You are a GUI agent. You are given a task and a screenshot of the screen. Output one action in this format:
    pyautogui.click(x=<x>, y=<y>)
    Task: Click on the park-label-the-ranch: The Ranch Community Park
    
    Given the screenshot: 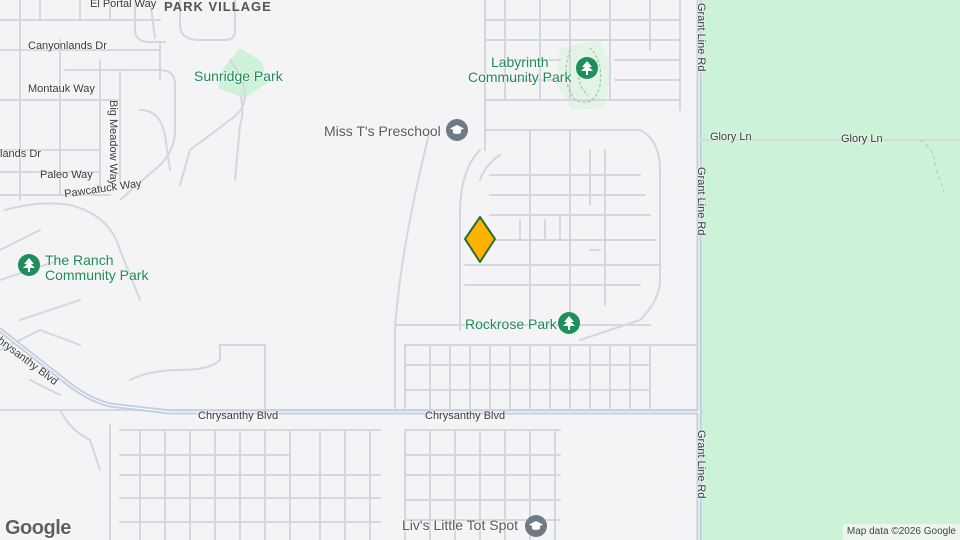 What is the action you would take?
    pyautogui.click(x=96, y=268)
    